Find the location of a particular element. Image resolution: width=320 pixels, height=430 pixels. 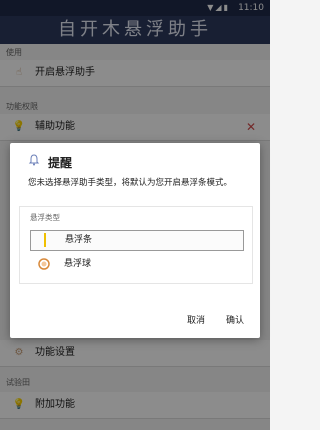

dialog-title: 提醒 is located at coordinates (60, 163).